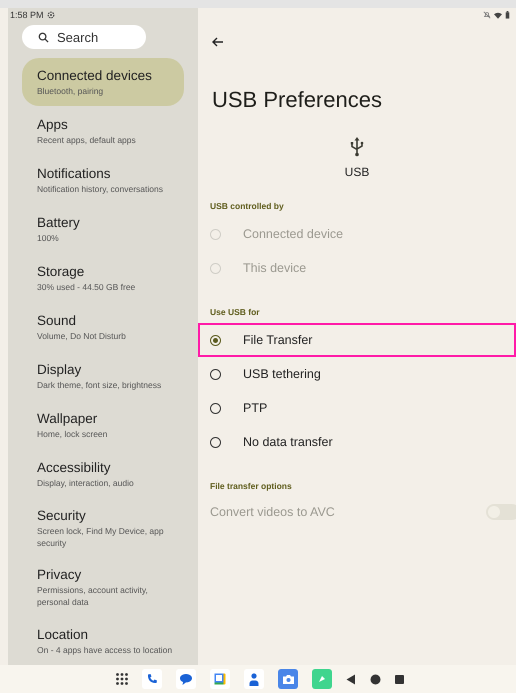 The width and height of the screenshot is (516, 693). I want to click on sidebar-item: Security Screen lock, Find My Device, app security, so click(103, 528).